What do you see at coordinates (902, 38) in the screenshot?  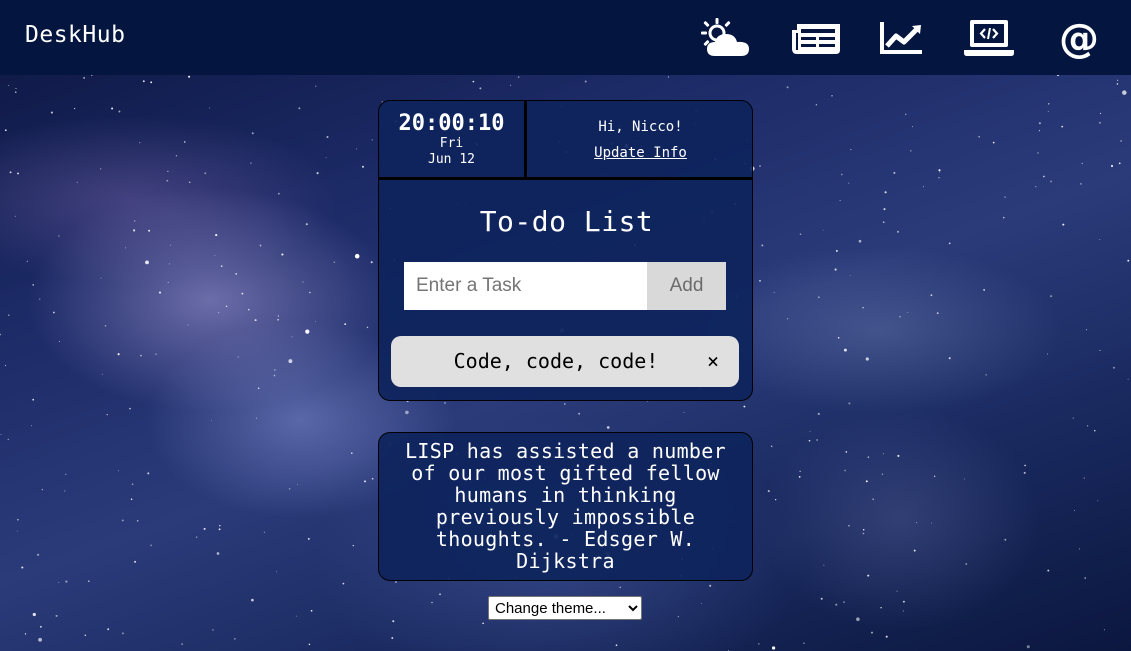 I see `chart-line-icon` at bounding box center [902, 38].